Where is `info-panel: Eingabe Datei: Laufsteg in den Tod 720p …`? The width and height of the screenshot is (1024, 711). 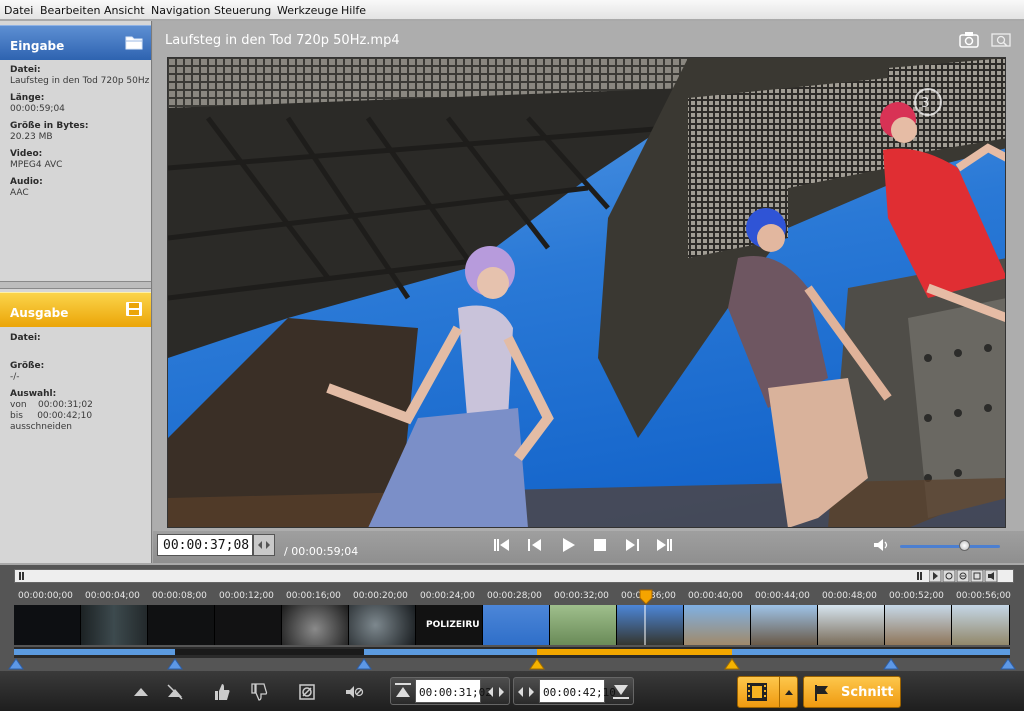 info-panel: Eingabe Datei: Laufsteg in den Tod 720p … is located at coordinates (76, 292).